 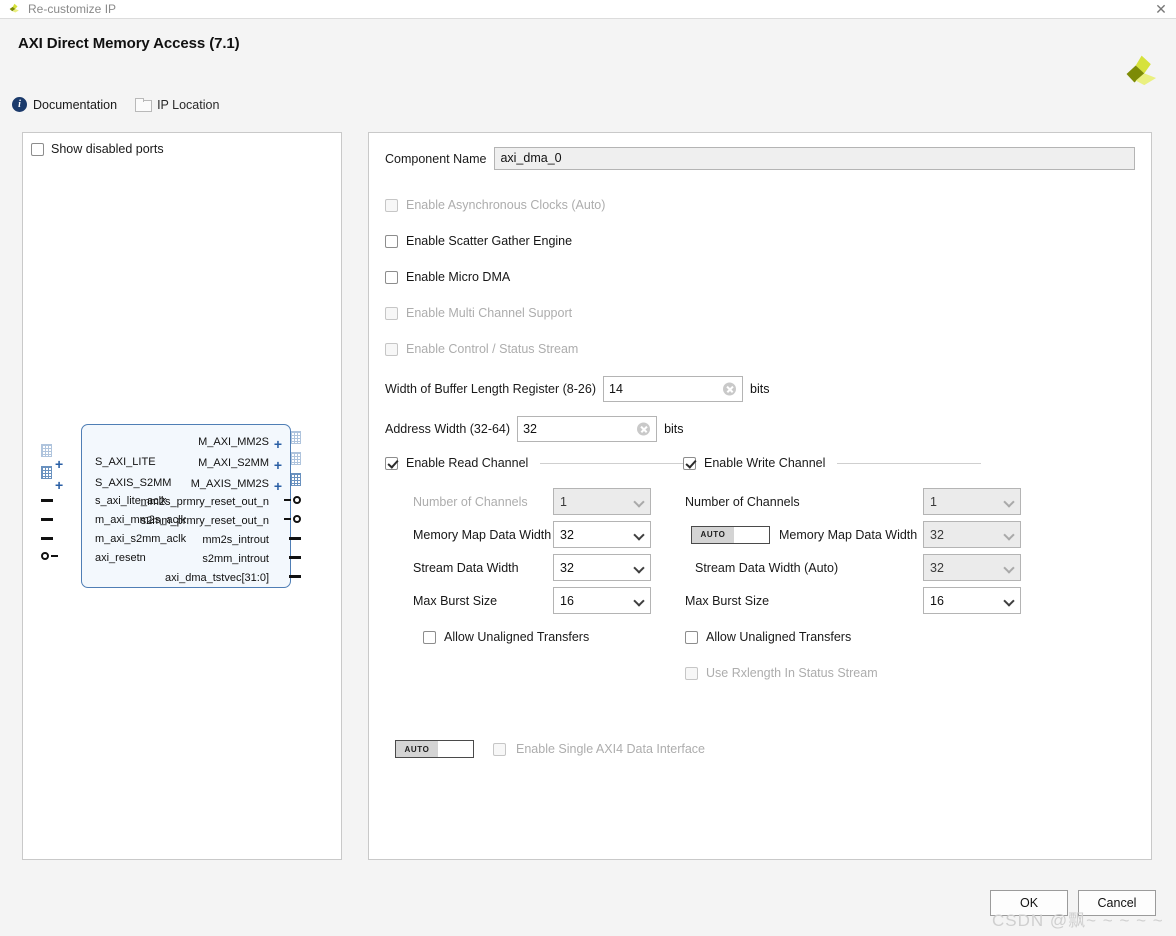 I want to click on port-label-left: S_AXI_LITE, so click(x=125, y=462).